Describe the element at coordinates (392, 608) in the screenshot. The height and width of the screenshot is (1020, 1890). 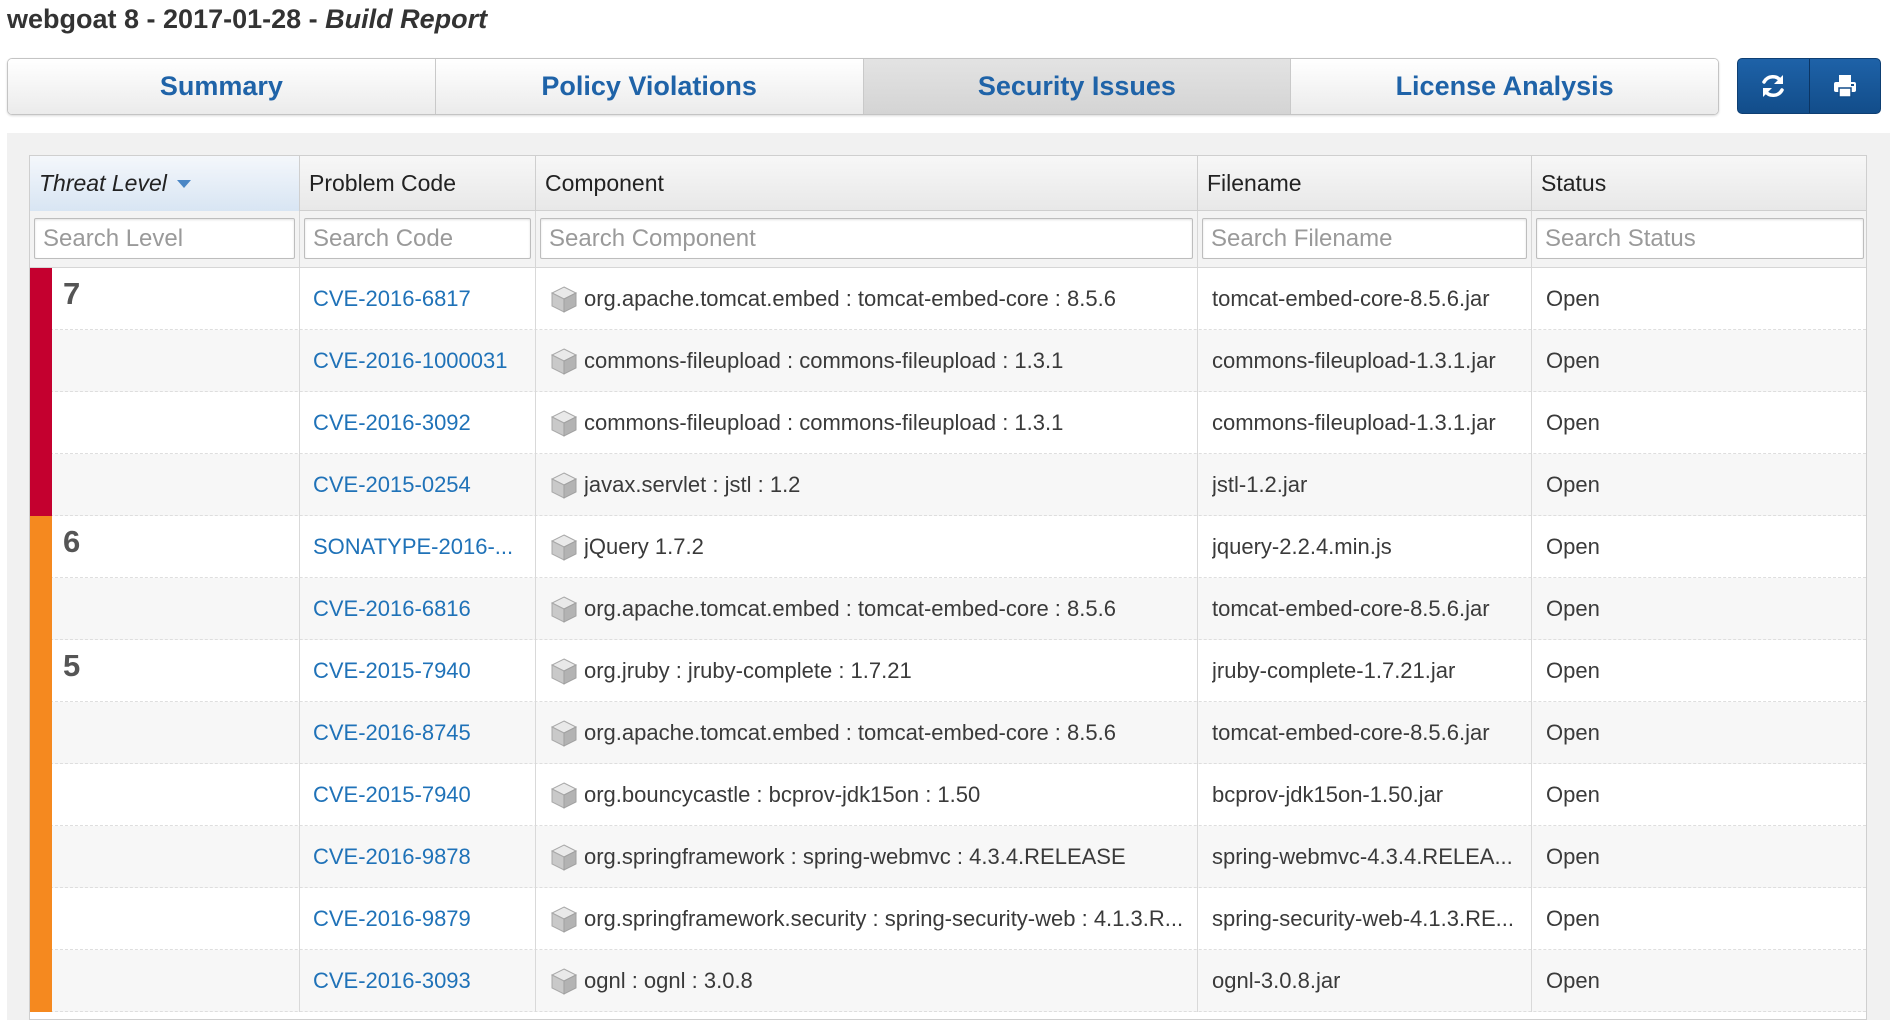
I see `code-text: CVE-2016-6816` at that location.